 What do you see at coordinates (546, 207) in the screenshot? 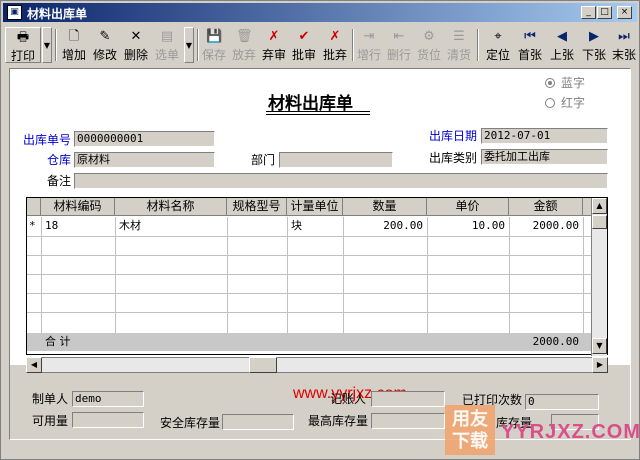
I see `column-header: 金额` at bounding box center [546, 207].